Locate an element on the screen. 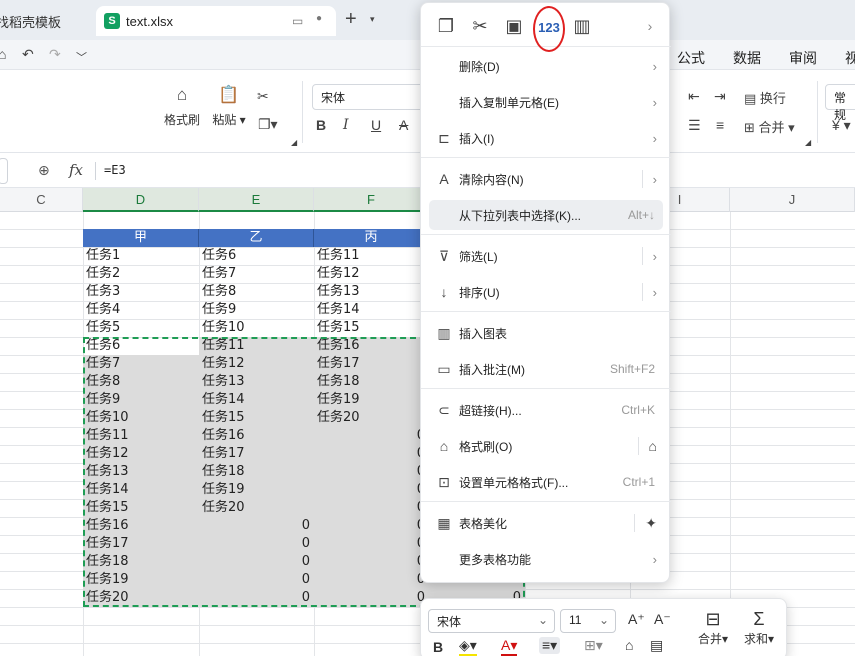 The height and width of the screenshot is (656, 855). menu-item-insert-copied-cells: 插入复制单元格(E) › is located at coordinates (546, 102).